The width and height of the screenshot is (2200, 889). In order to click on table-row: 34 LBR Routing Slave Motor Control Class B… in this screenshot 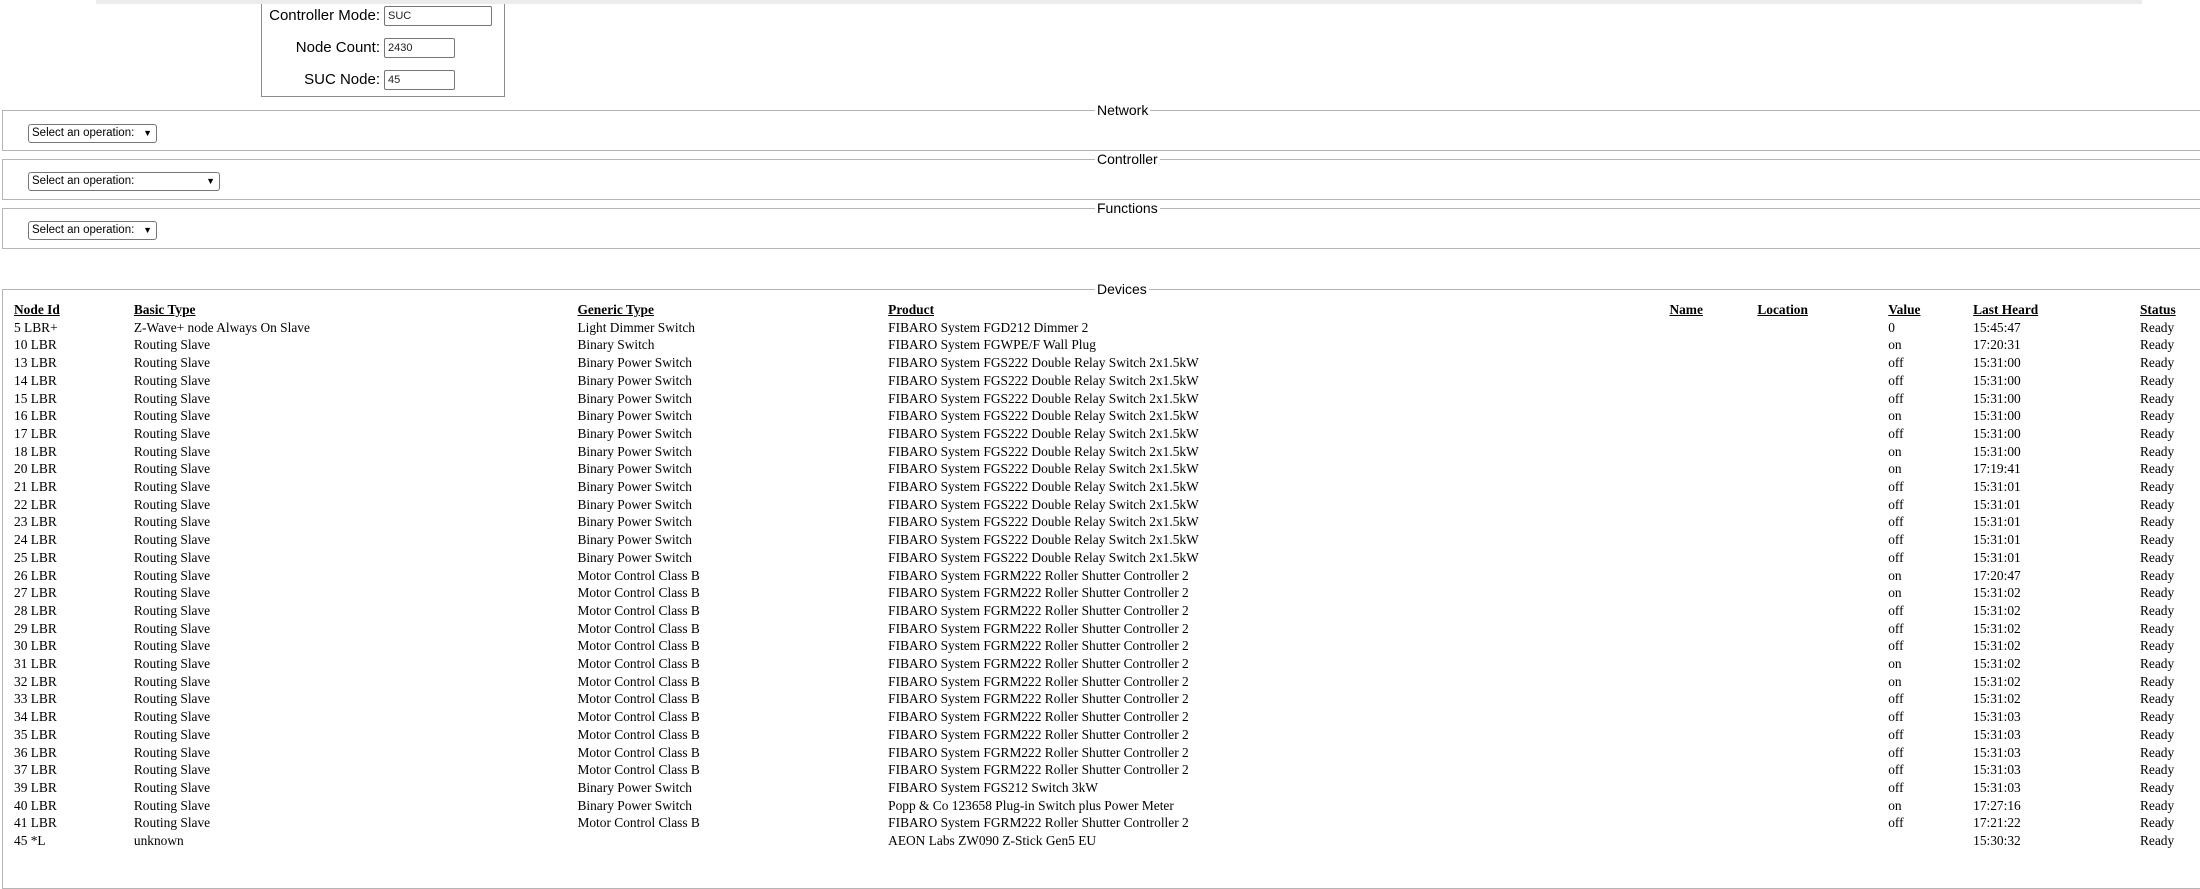, I will do `click(1107, 717)`.